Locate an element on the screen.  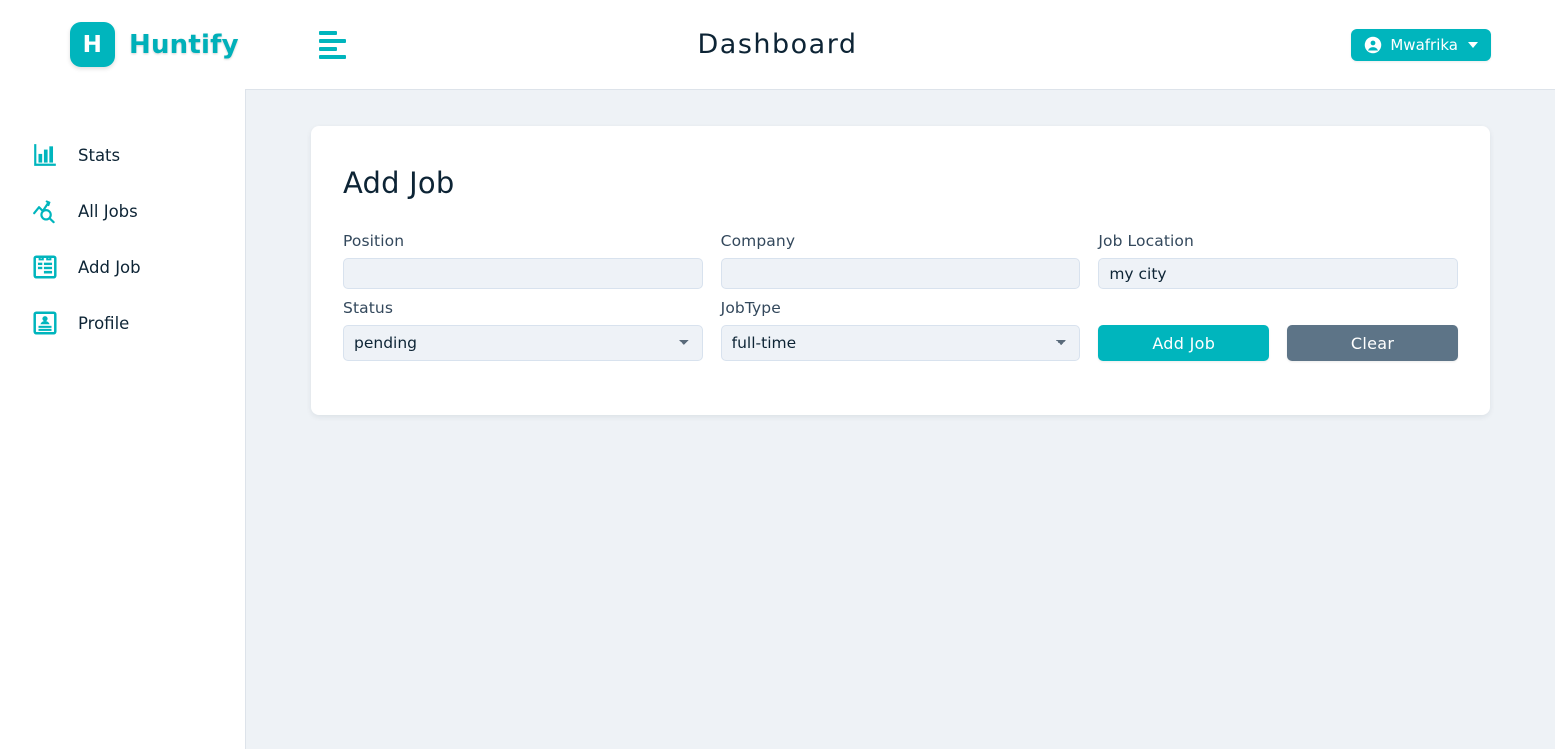
field-company: Company is located at coordinates (900, 260).